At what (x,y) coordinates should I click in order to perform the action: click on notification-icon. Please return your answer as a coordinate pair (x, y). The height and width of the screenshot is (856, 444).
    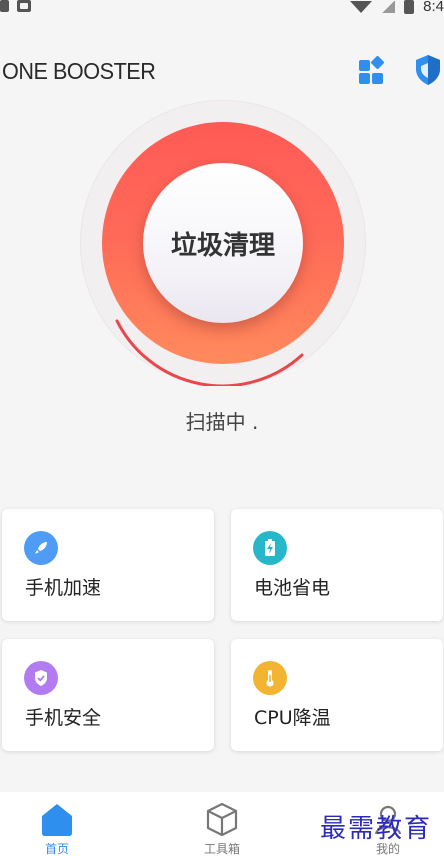
    Looking at the image, I should click on (24, 6).